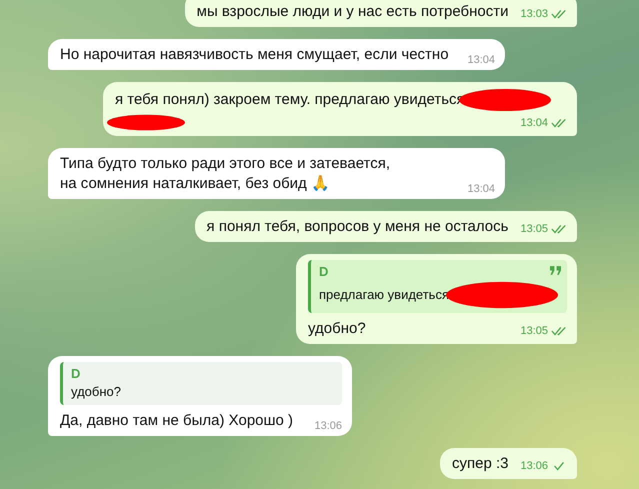  I want to click on quote-text: удобно?, so click(96, 392).